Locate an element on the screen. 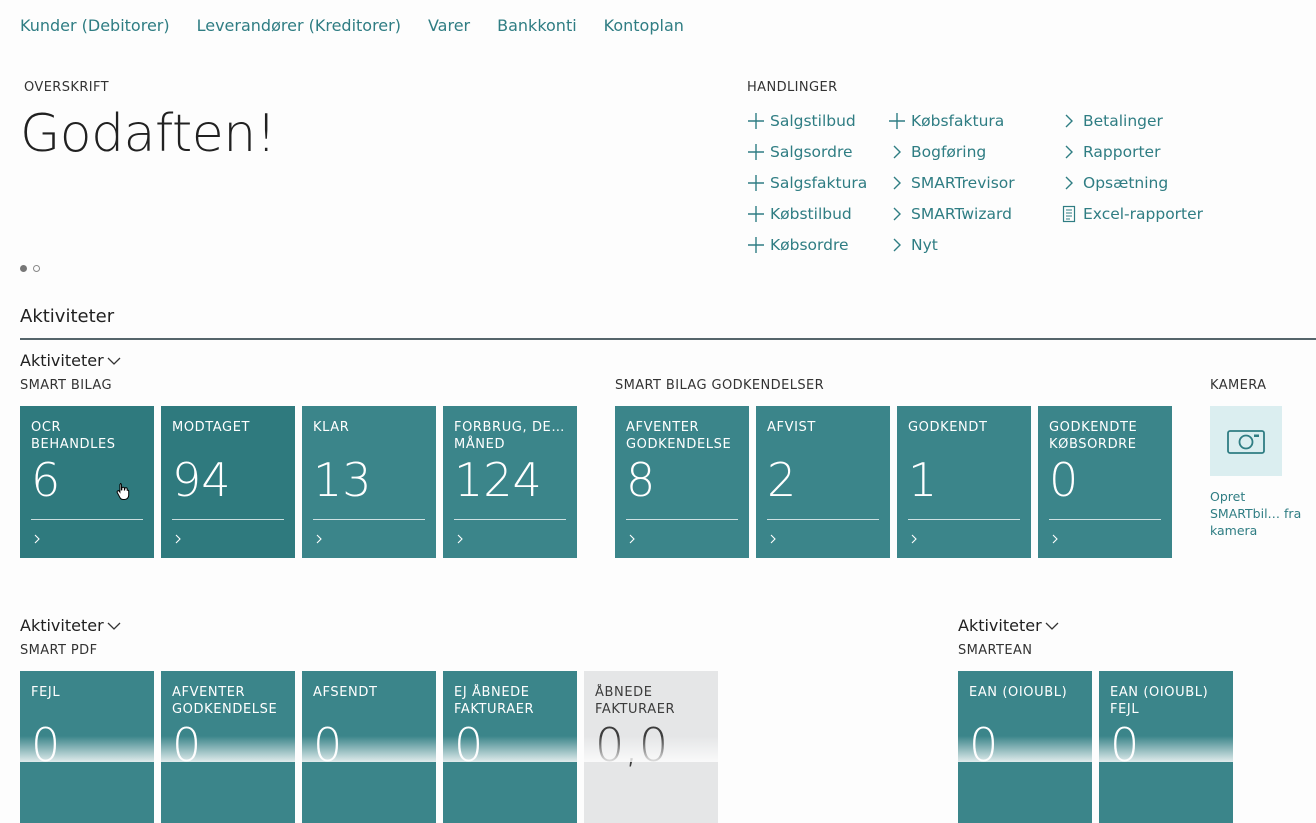 The width and height of the screenshot is (1316, 823). kamera-caption: KAMERA is located at coordinates (1238, 385).